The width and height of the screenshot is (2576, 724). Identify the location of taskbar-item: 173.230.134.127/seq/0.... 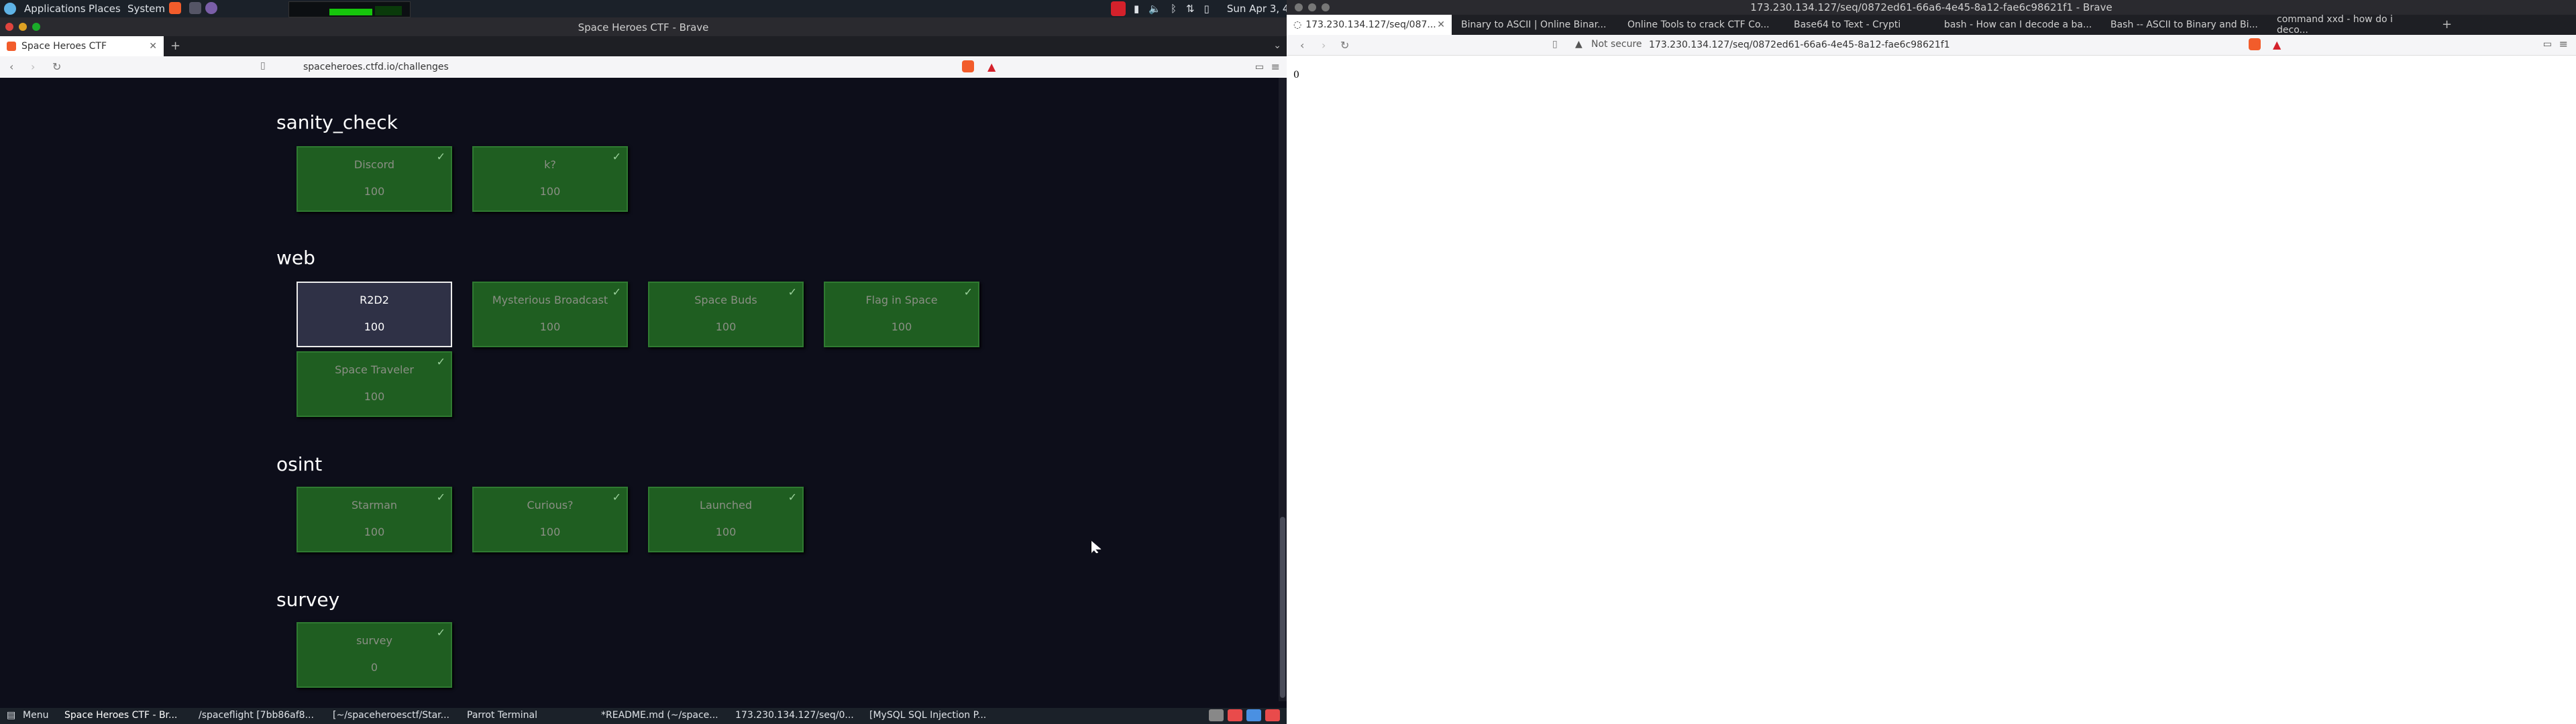
(794, 715).